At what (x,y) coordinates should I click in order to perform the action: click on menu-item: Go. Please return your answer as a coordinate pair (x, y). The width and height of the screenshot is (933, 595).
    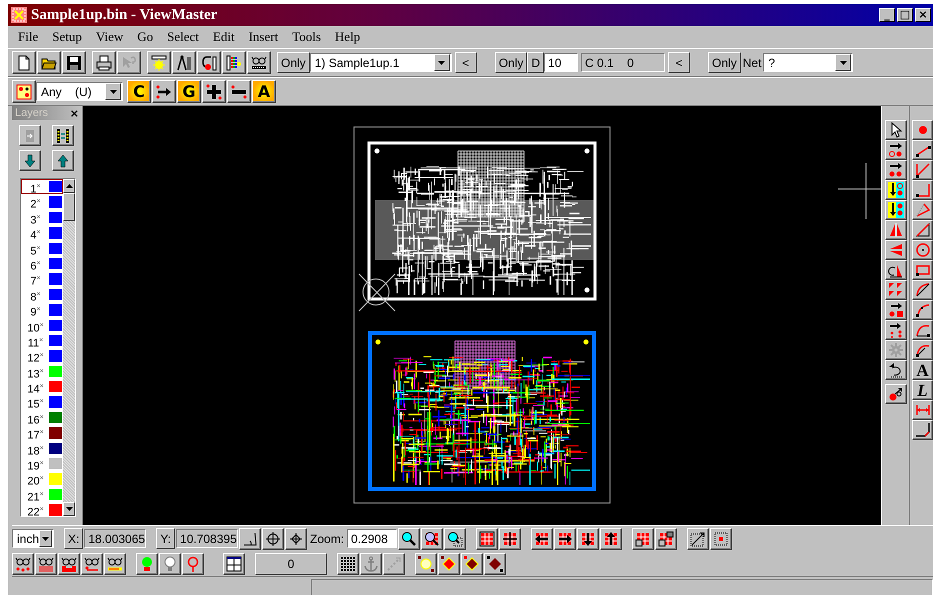
    Looking at the image, I should click on (146, 37).